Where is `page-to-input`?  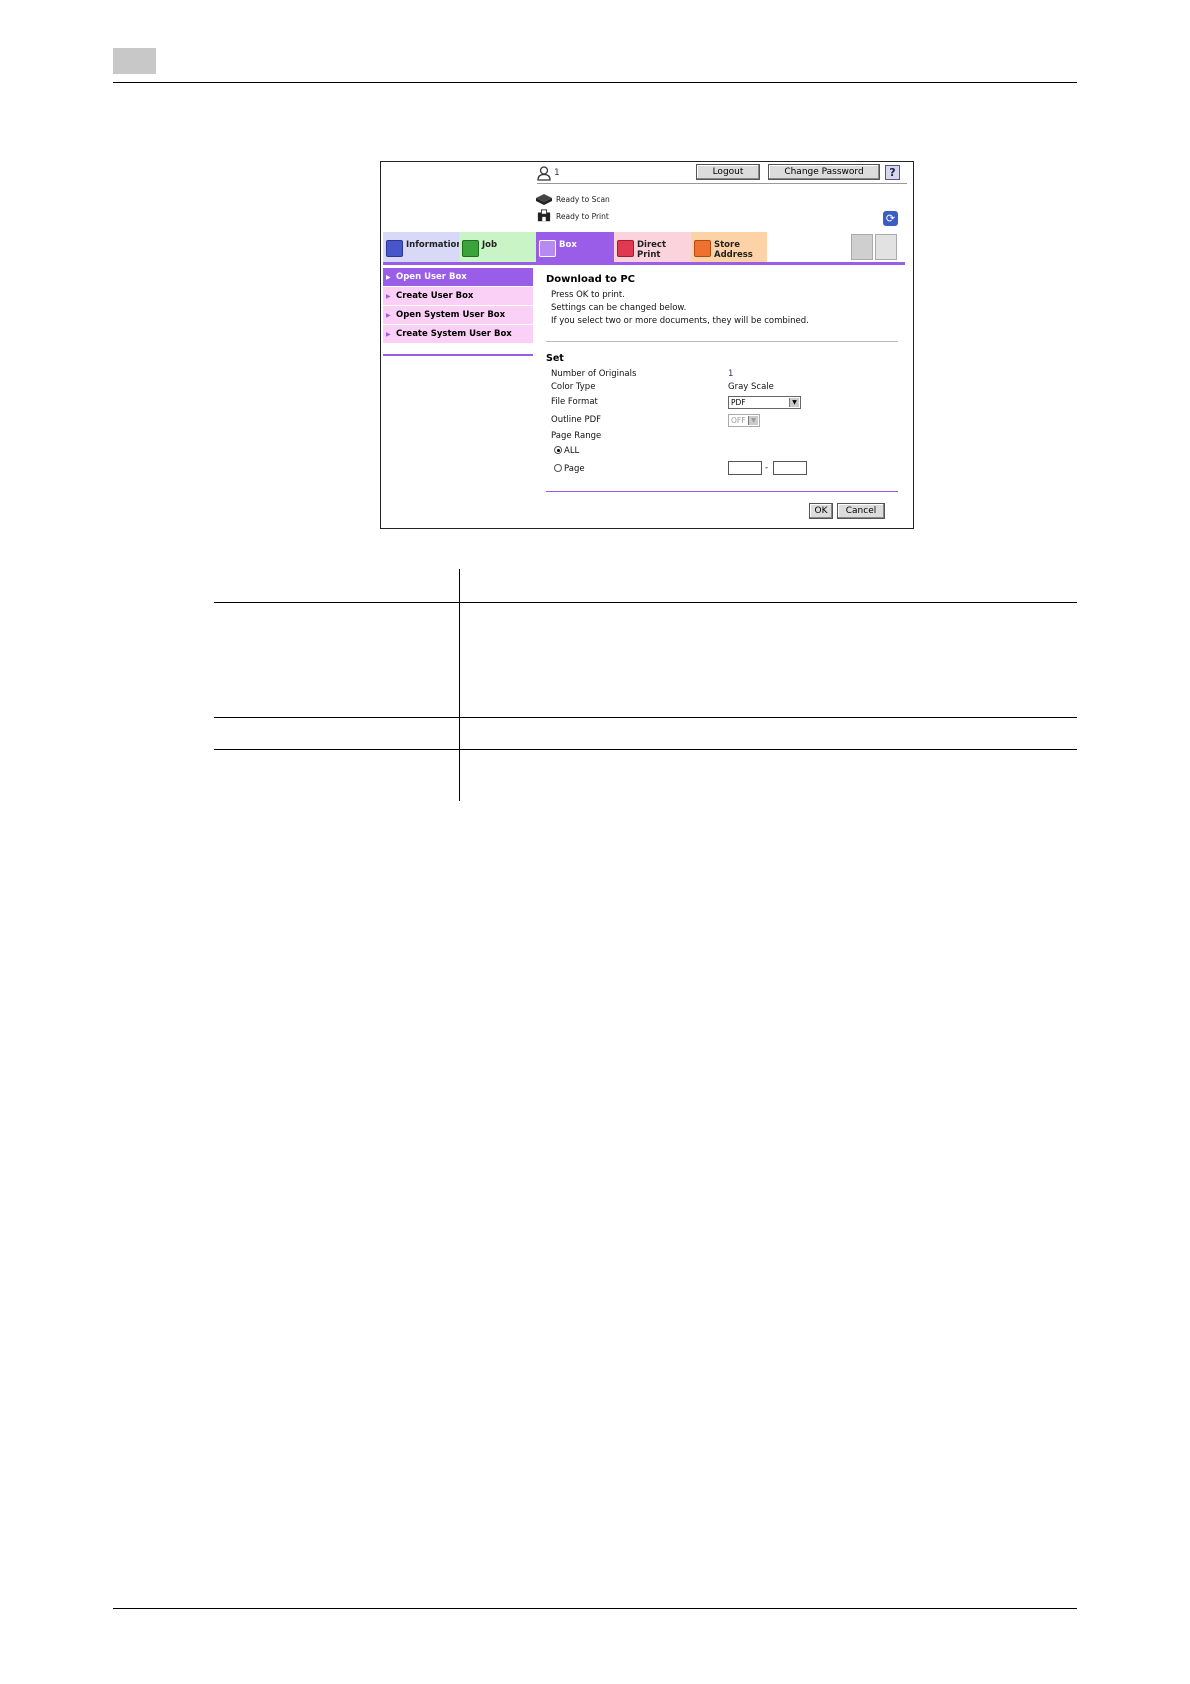 page-to-input is located at coordinates (790, 468).